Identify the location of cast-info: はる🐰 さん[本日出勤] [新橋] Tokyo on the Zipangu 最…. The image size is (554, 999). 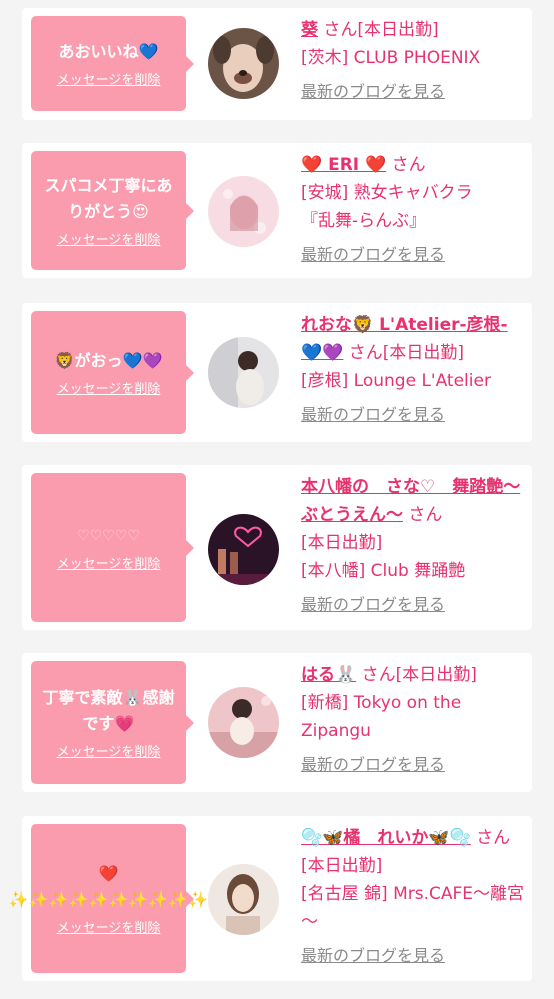
(413, 720).